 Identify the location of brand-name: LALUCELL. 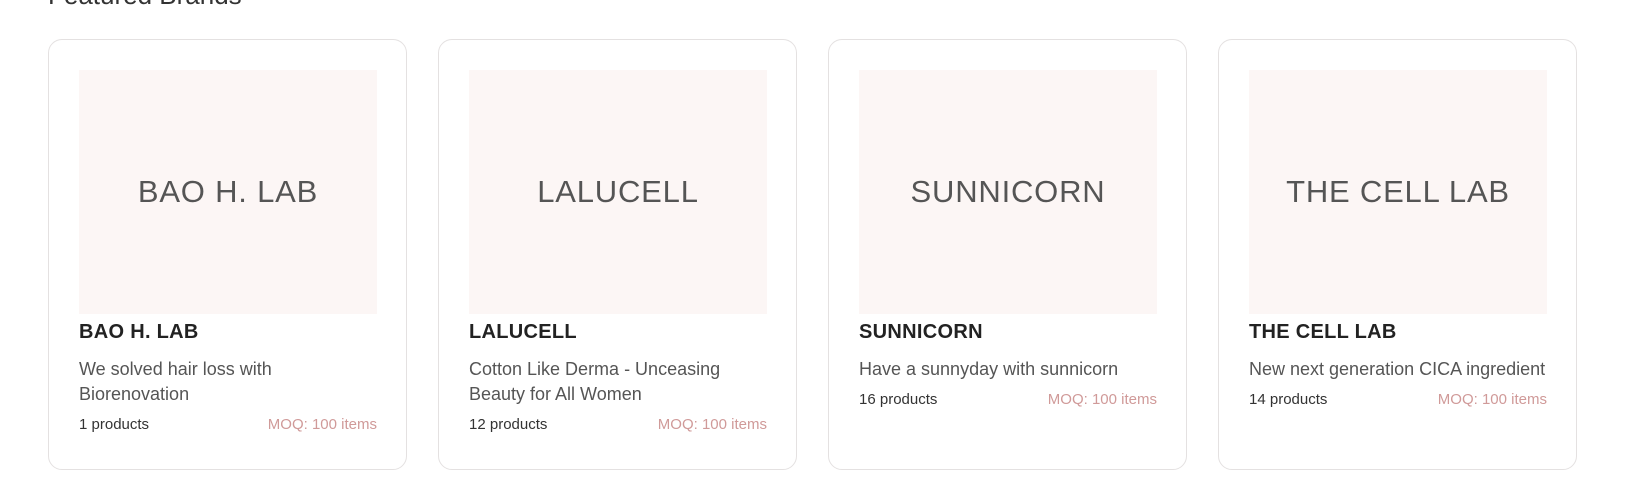
(523, 332).